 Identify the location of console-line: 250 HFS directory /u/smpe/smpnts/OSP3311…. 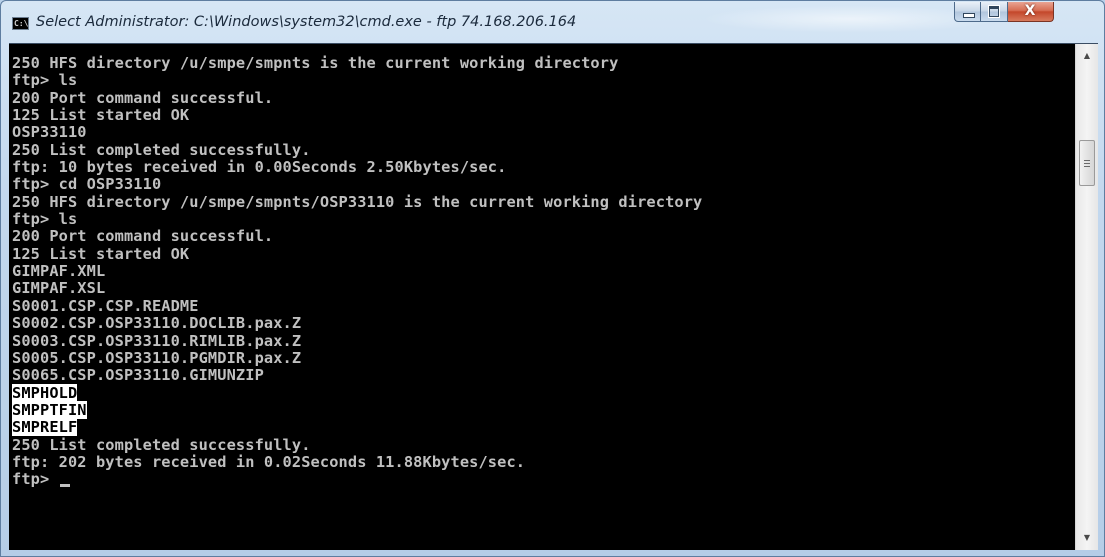
(357, 201).